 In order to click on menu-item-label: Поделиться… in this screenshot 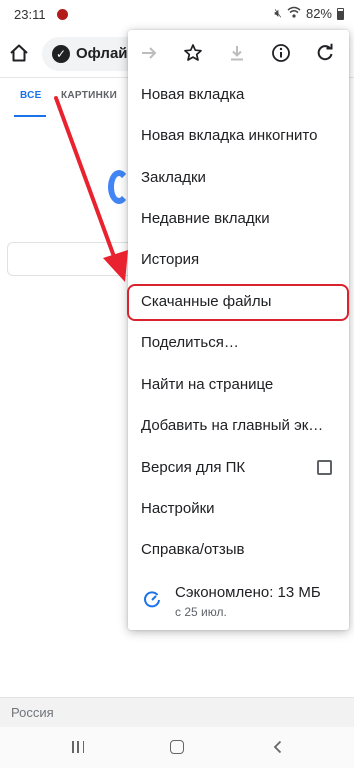, I will do `click(190, 342)`.